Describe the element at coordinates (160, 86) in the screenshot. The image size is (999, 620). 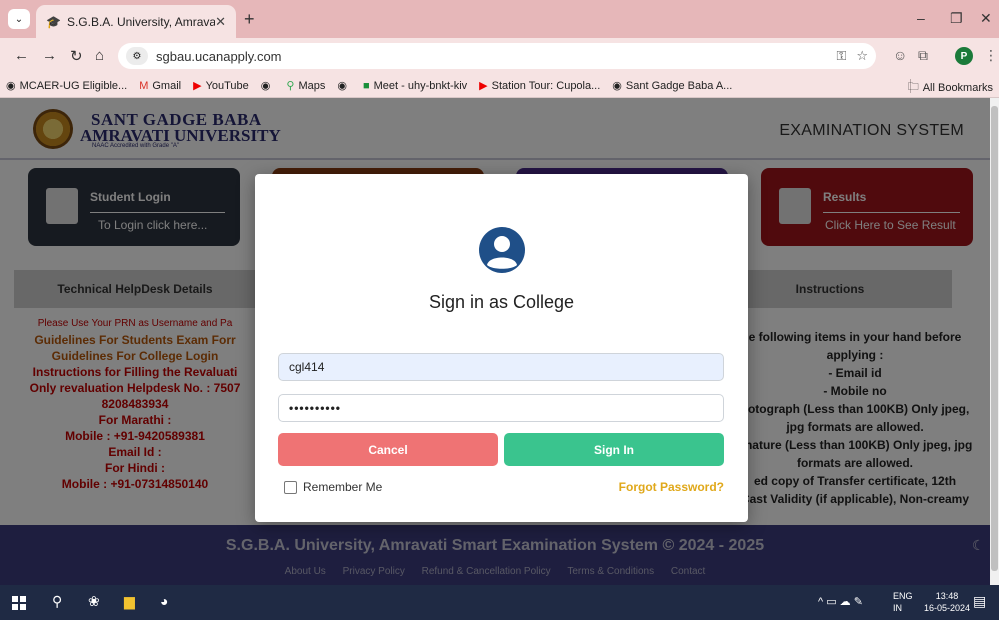
I see `bookmark-item: M Gmail` at that location.